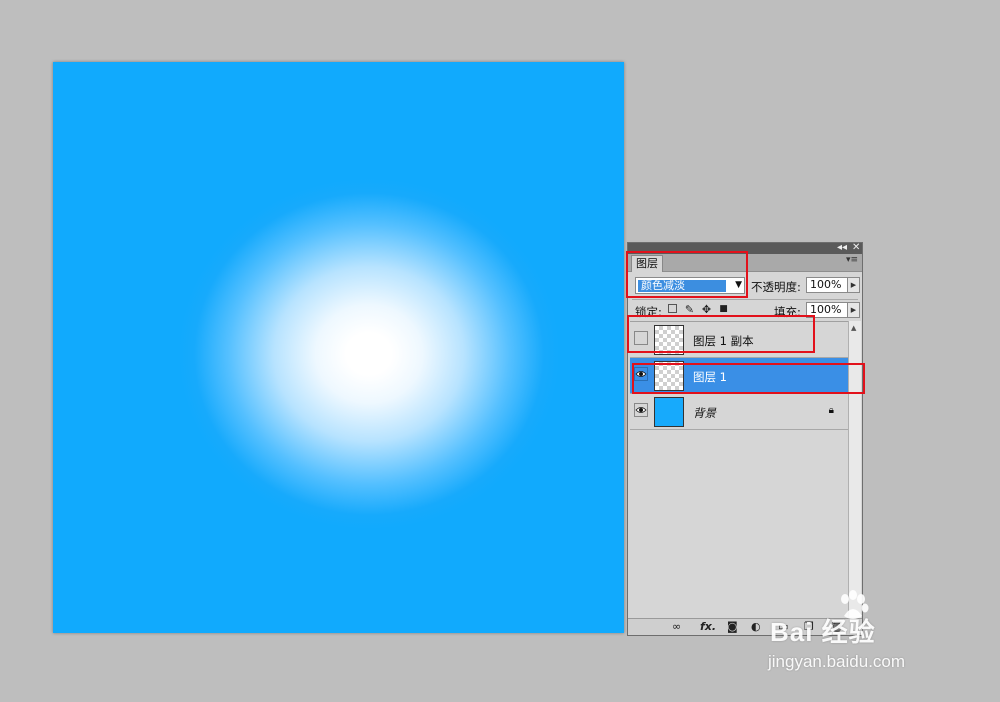  I want to click on close-icon: ✕, so click(856, 248).